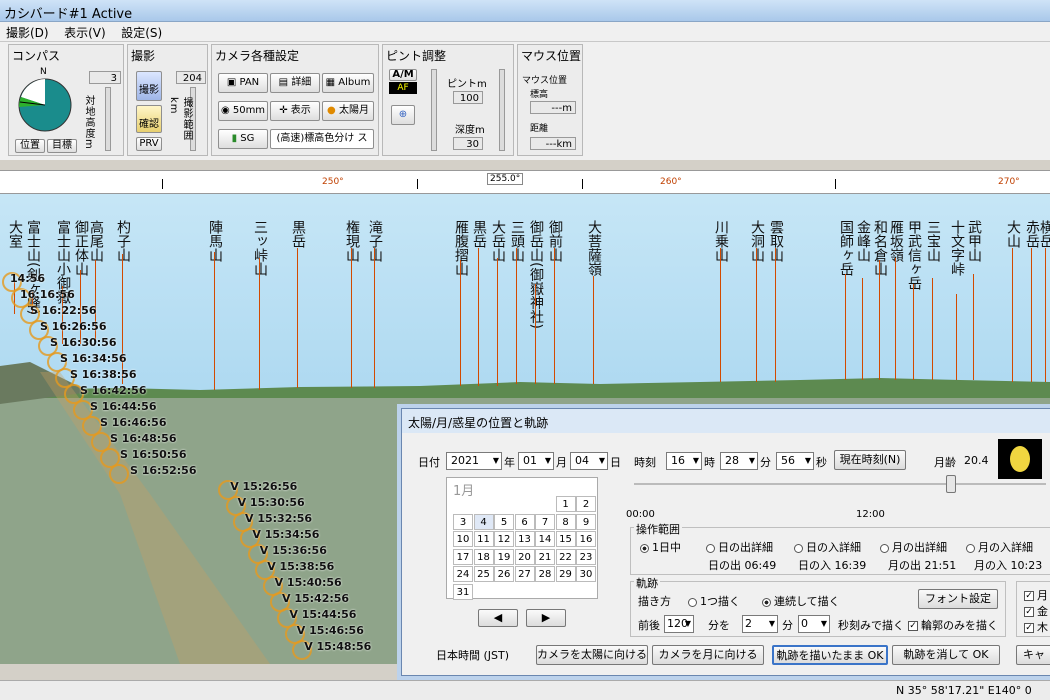 Image resolution: width=1050 pixels, height=700 pixels. Describe the element at coordinates (586, 521) in the screenshot. I see `calendar-day: 9` at that location.